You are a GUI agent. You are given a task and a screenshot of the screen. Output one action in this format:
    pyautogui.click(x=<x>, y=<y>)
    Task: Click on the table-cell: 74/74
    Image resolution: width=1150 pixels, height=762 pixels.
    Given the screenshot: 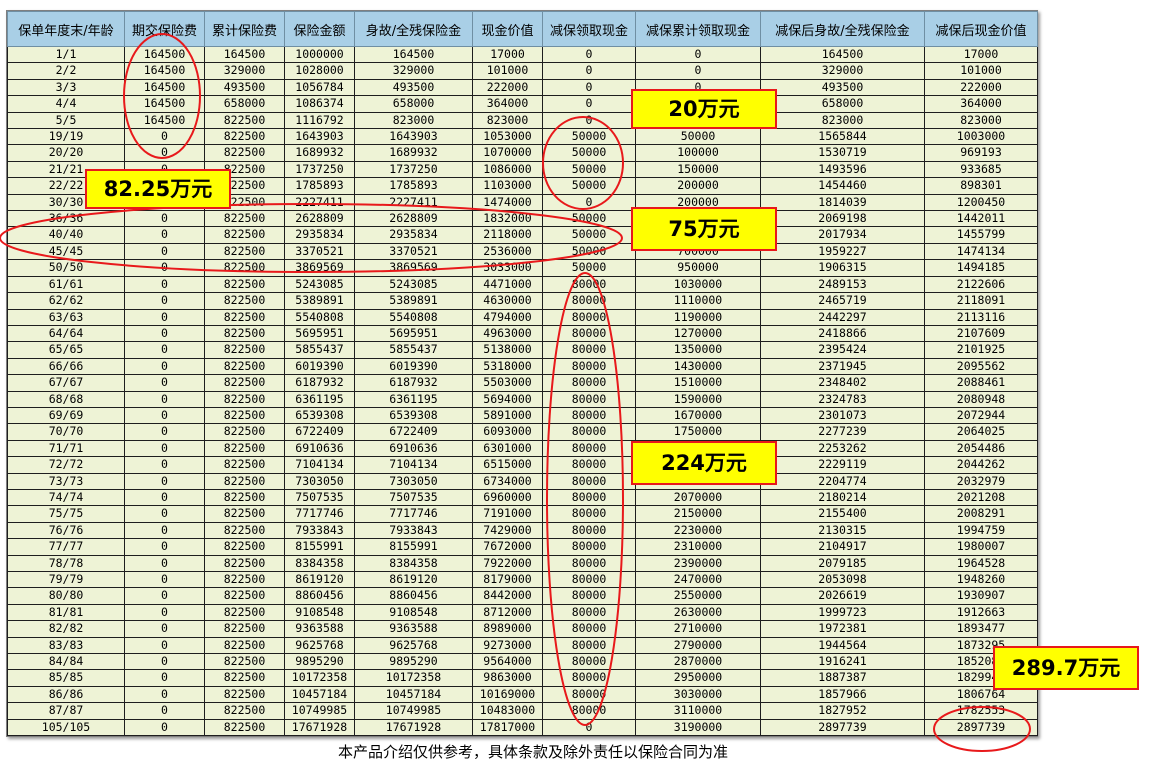 What is the action you would take?
    pyautogui.click(x=66, y=497)
    